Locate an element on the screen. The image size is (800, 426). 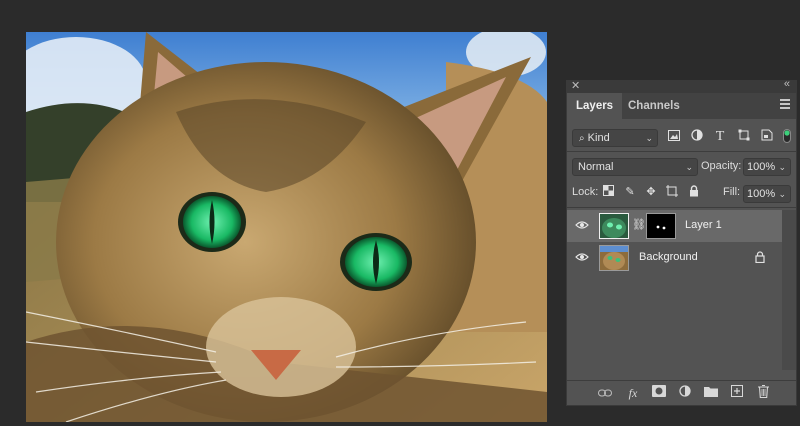
search-icon: ⌕ is located at coordinates (582, 138).